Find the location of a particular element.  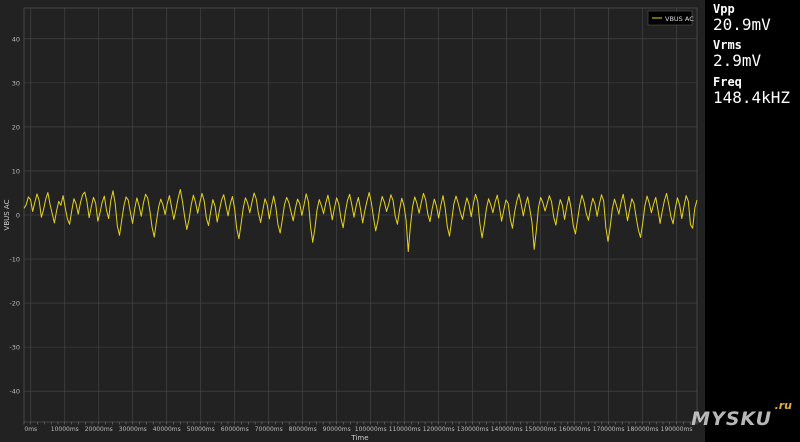

y-tick-label: -20 is located at coordinates (14, 304).